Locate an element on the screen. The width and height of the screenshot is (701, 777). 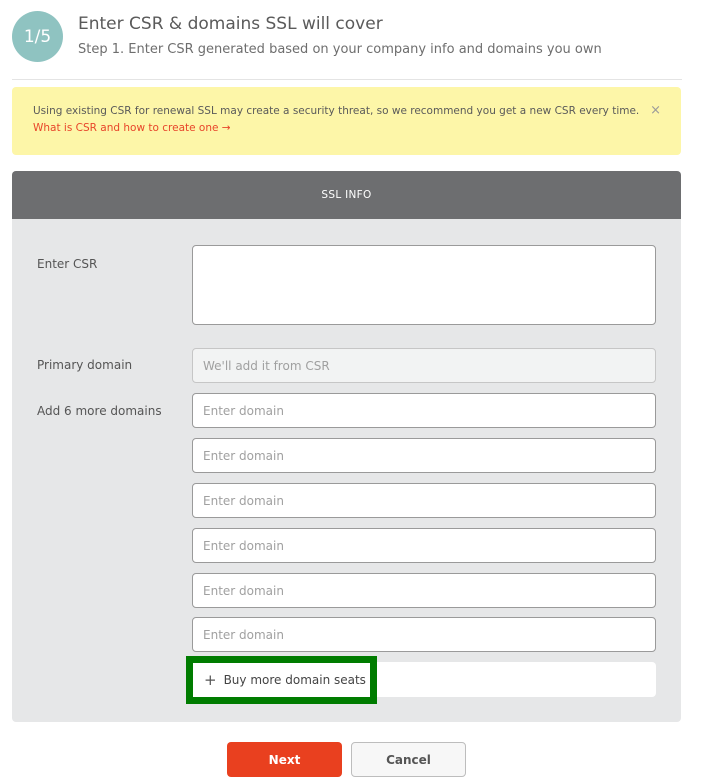
next-button: Next is located at coordinates (284, 759).